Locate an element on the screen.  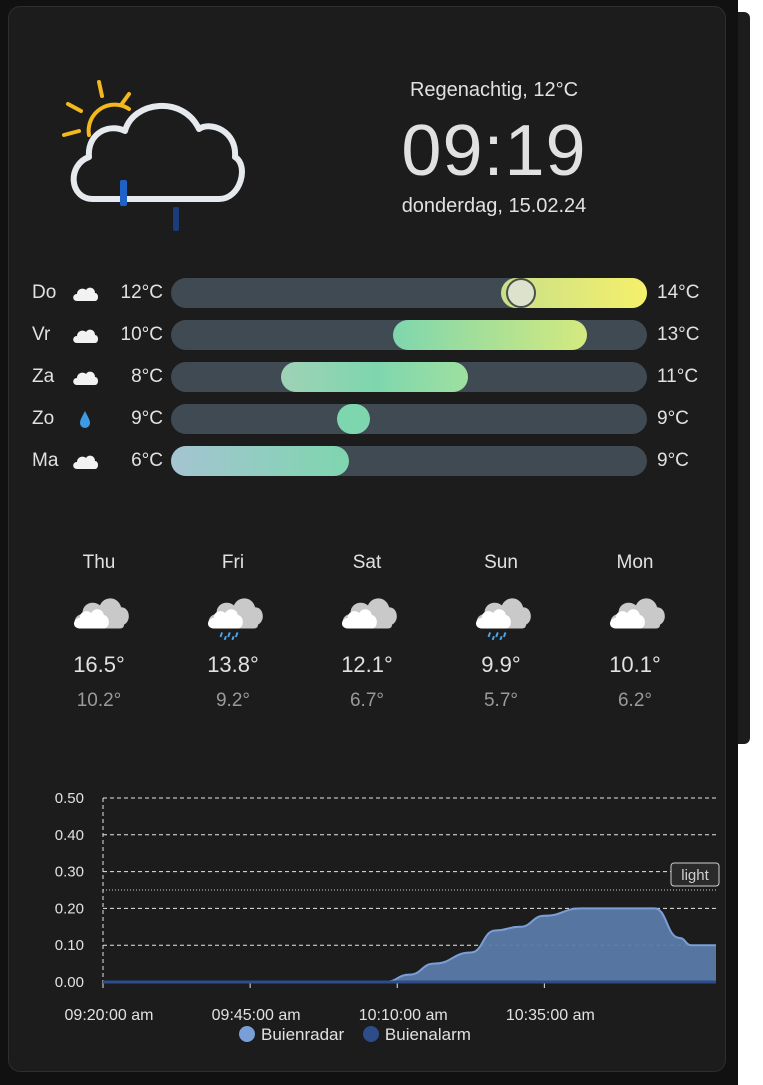
daily-row-vr: Vr 10°C 13°C is located at coordinates (367, 335).